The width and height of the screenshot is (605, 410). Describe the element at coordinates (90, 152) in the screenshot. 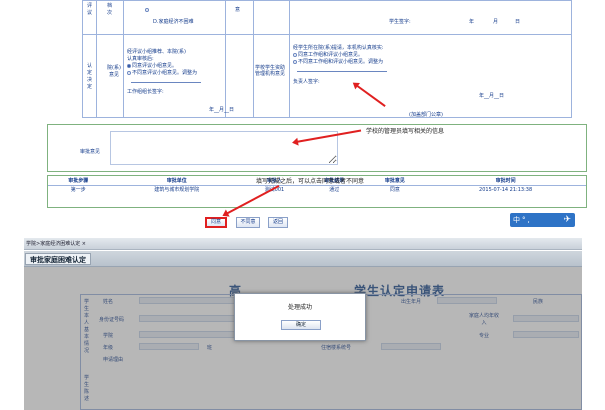

I see `review-label: 审批意见` at that location.